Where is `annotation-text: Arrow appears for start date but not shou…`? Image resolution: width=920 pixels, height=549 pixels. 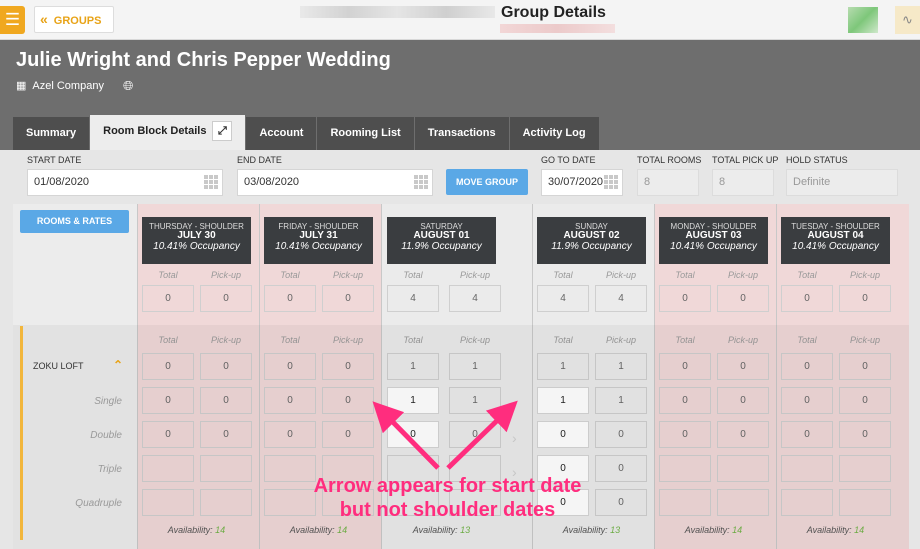 annotation-text: Arrow appears for start date but not shou… is located at coordinates (447, 498).